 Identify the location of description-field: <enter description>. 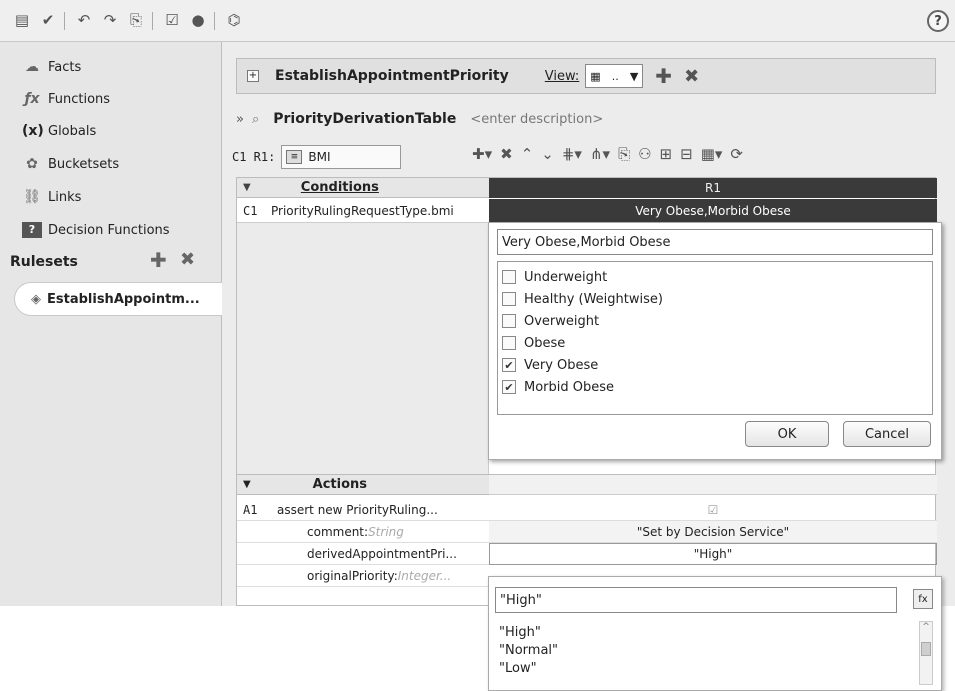
(536, 119).